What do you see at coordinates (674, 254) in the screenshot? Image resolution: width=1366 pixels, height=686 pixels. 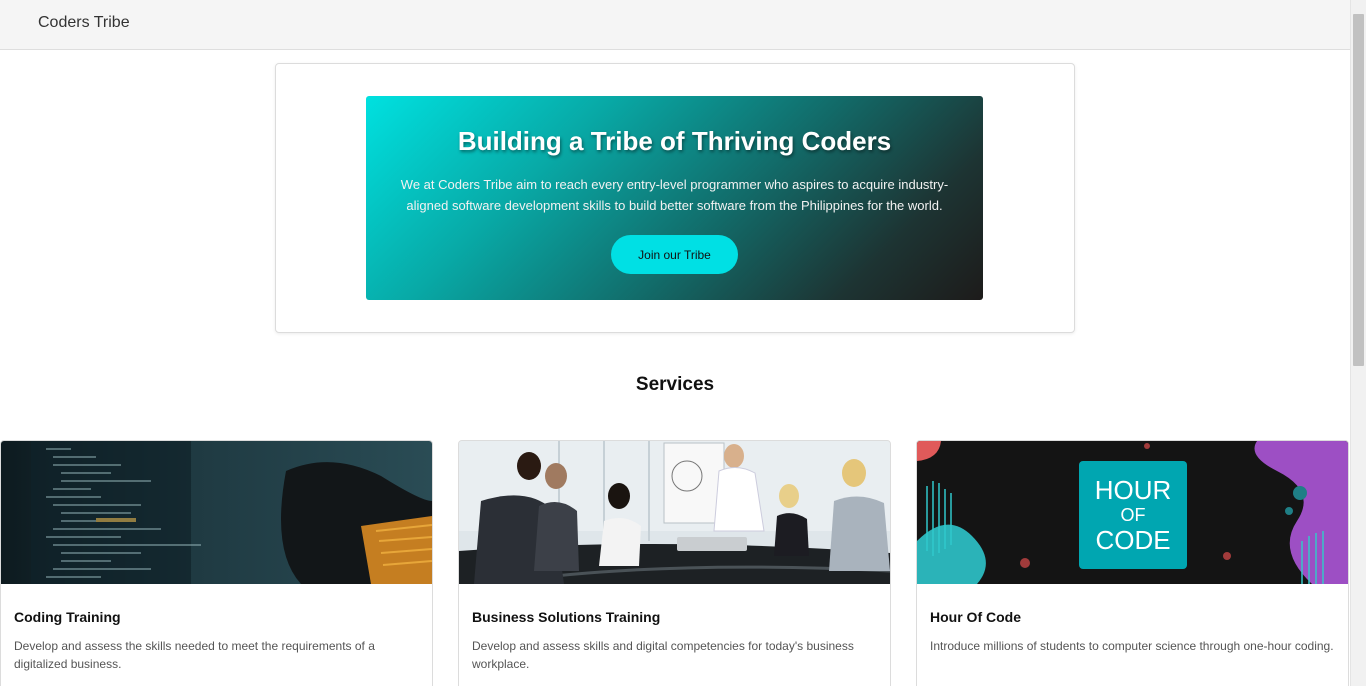 I see `join-tribe-button: Join our Tribe` at bounding box center [674, 254].